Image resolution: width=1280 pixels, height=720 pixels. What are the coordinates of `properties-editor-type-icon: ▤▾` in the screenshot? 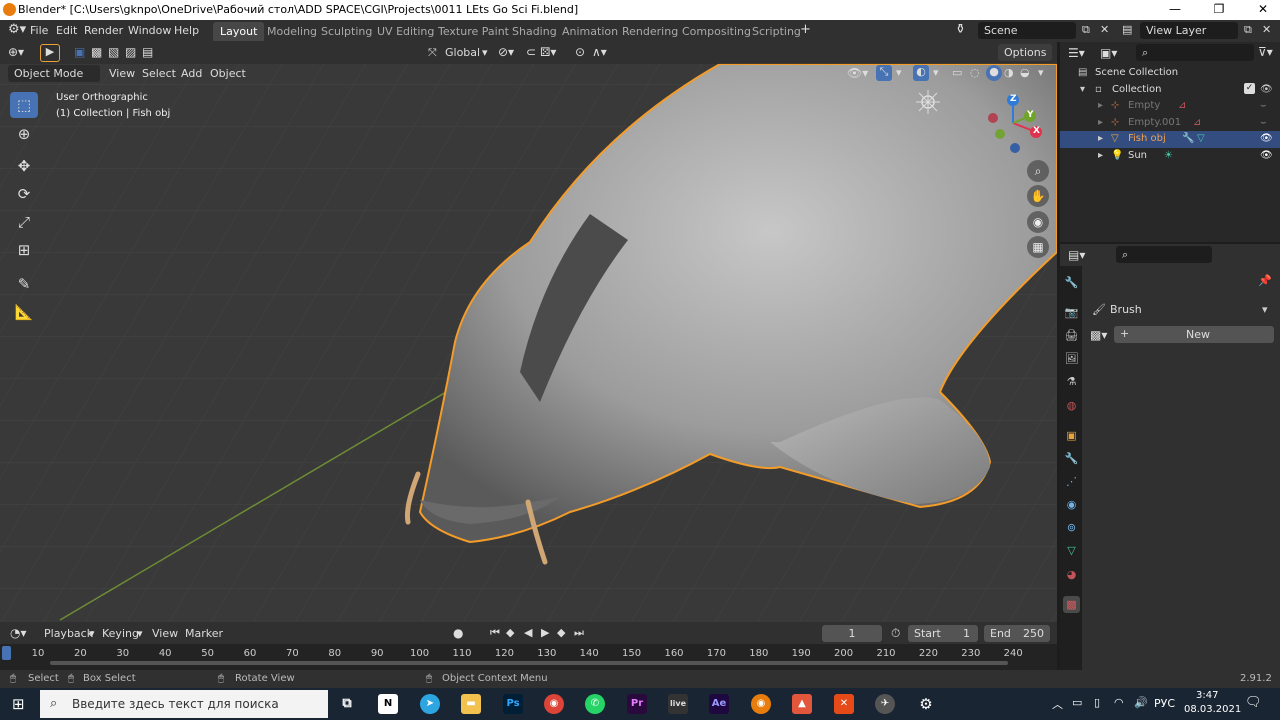 It's located at (1076, 255).